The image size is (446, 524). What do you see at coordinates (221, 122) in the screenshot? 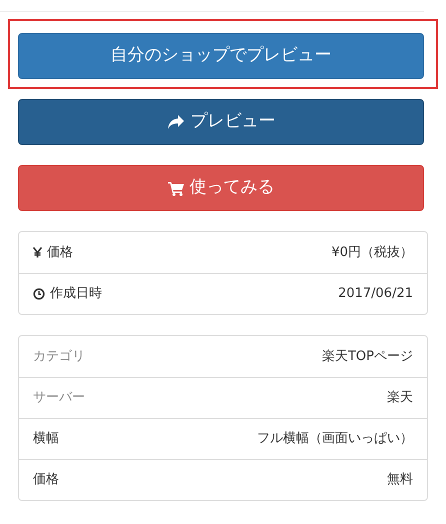
I see `action-button: プレビュー` at bounding box center [221, 122].